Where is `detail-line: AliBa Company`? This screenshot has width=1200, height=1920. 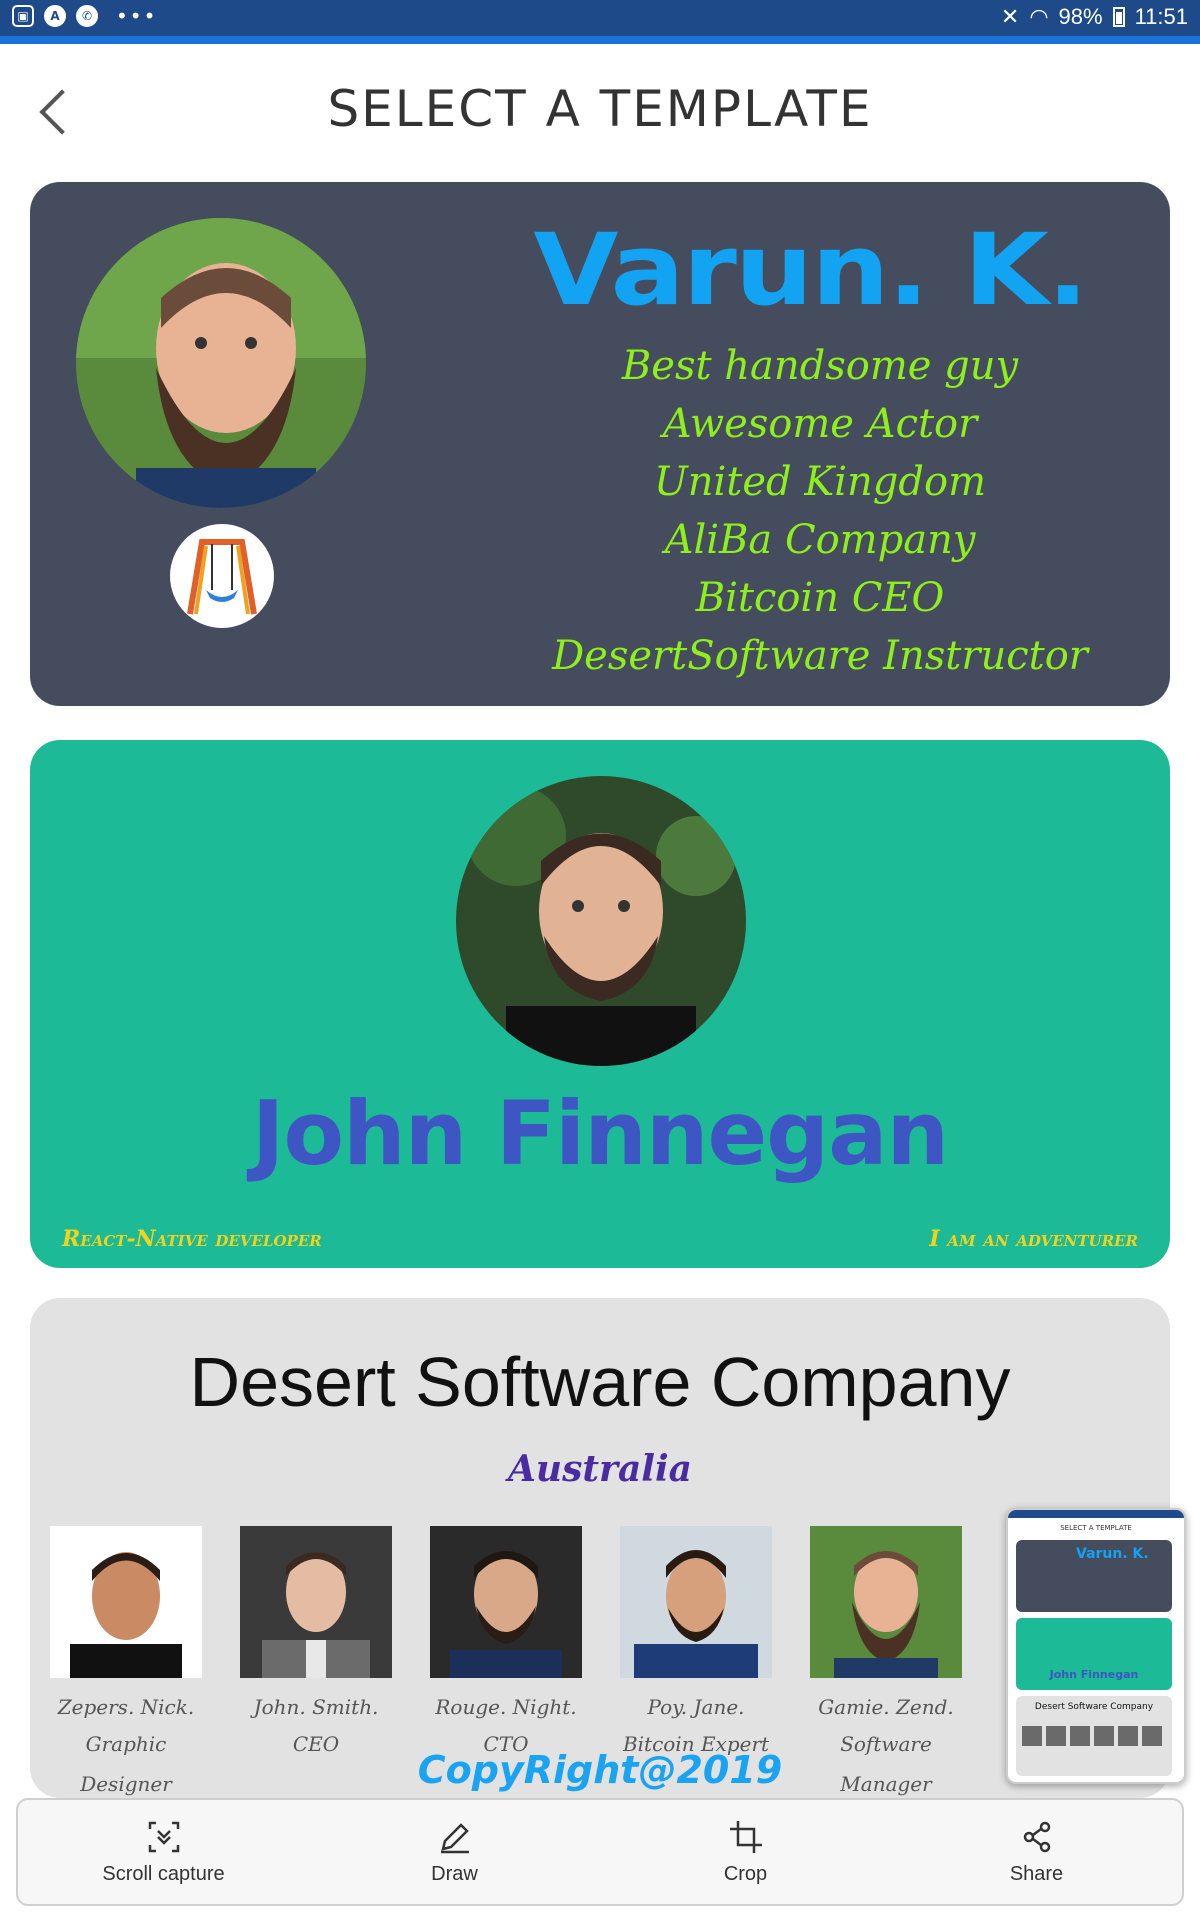
detail-line: AliBa Company is located at coordinates (820, 540).